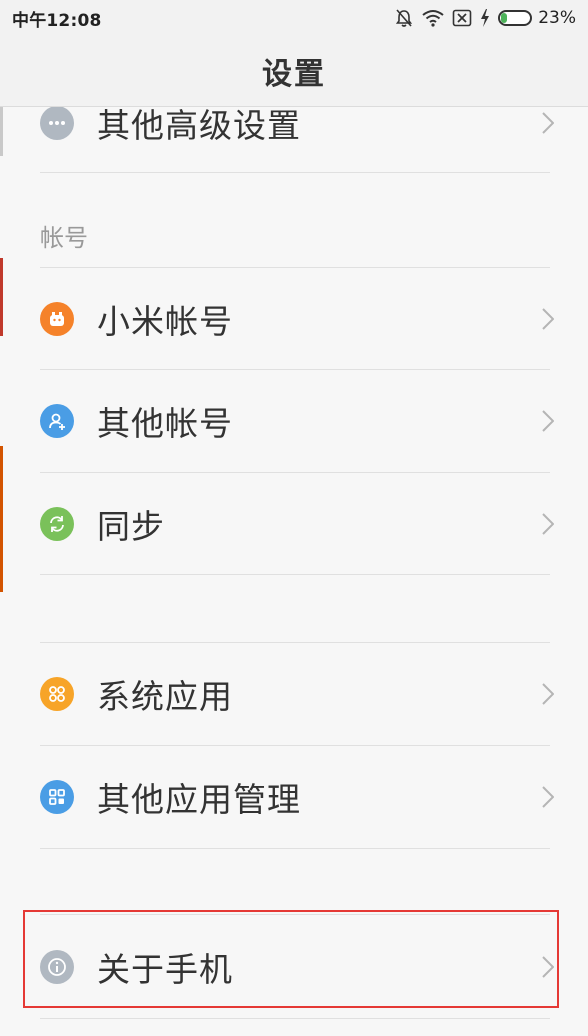 This screenshot has width=588, height=1036. What do you see at coordinates (64, 238) in the screenshot?
I see `section-header-accounts: 帐号` at bounding box center [64, 238].